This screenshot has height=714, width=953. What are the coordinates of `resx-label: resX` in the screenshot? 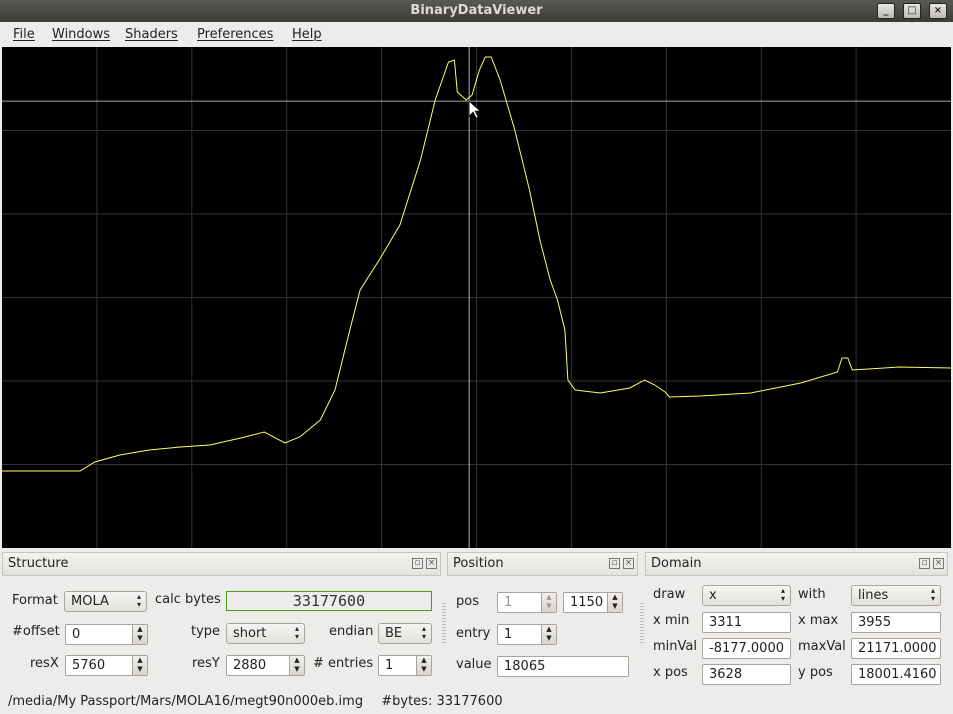 It's located at (44, 663).